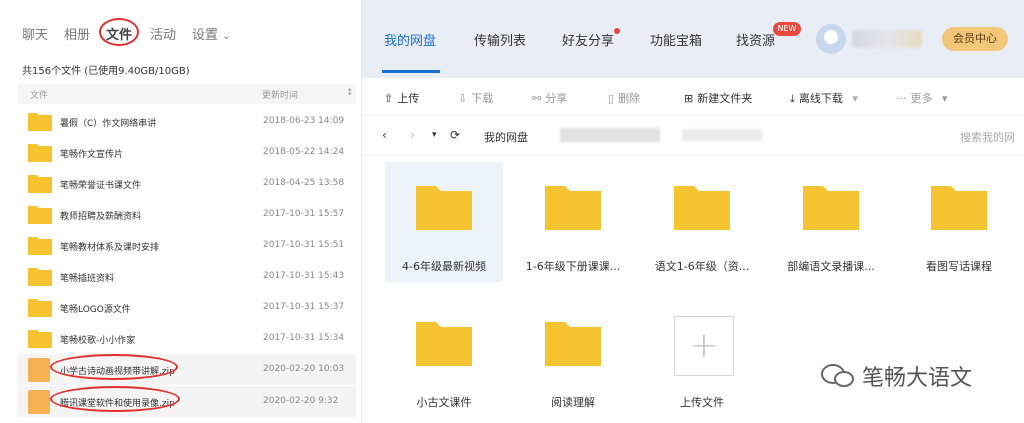  I want to click on folder-tile: 小古文课件, so click(444, 358).